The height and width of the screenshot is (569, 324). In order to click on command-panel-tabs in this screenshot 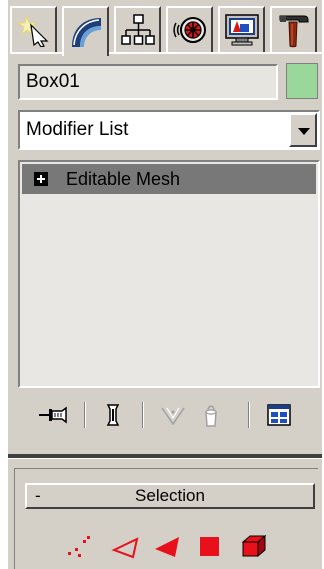, I will do `click(166, 31)`.